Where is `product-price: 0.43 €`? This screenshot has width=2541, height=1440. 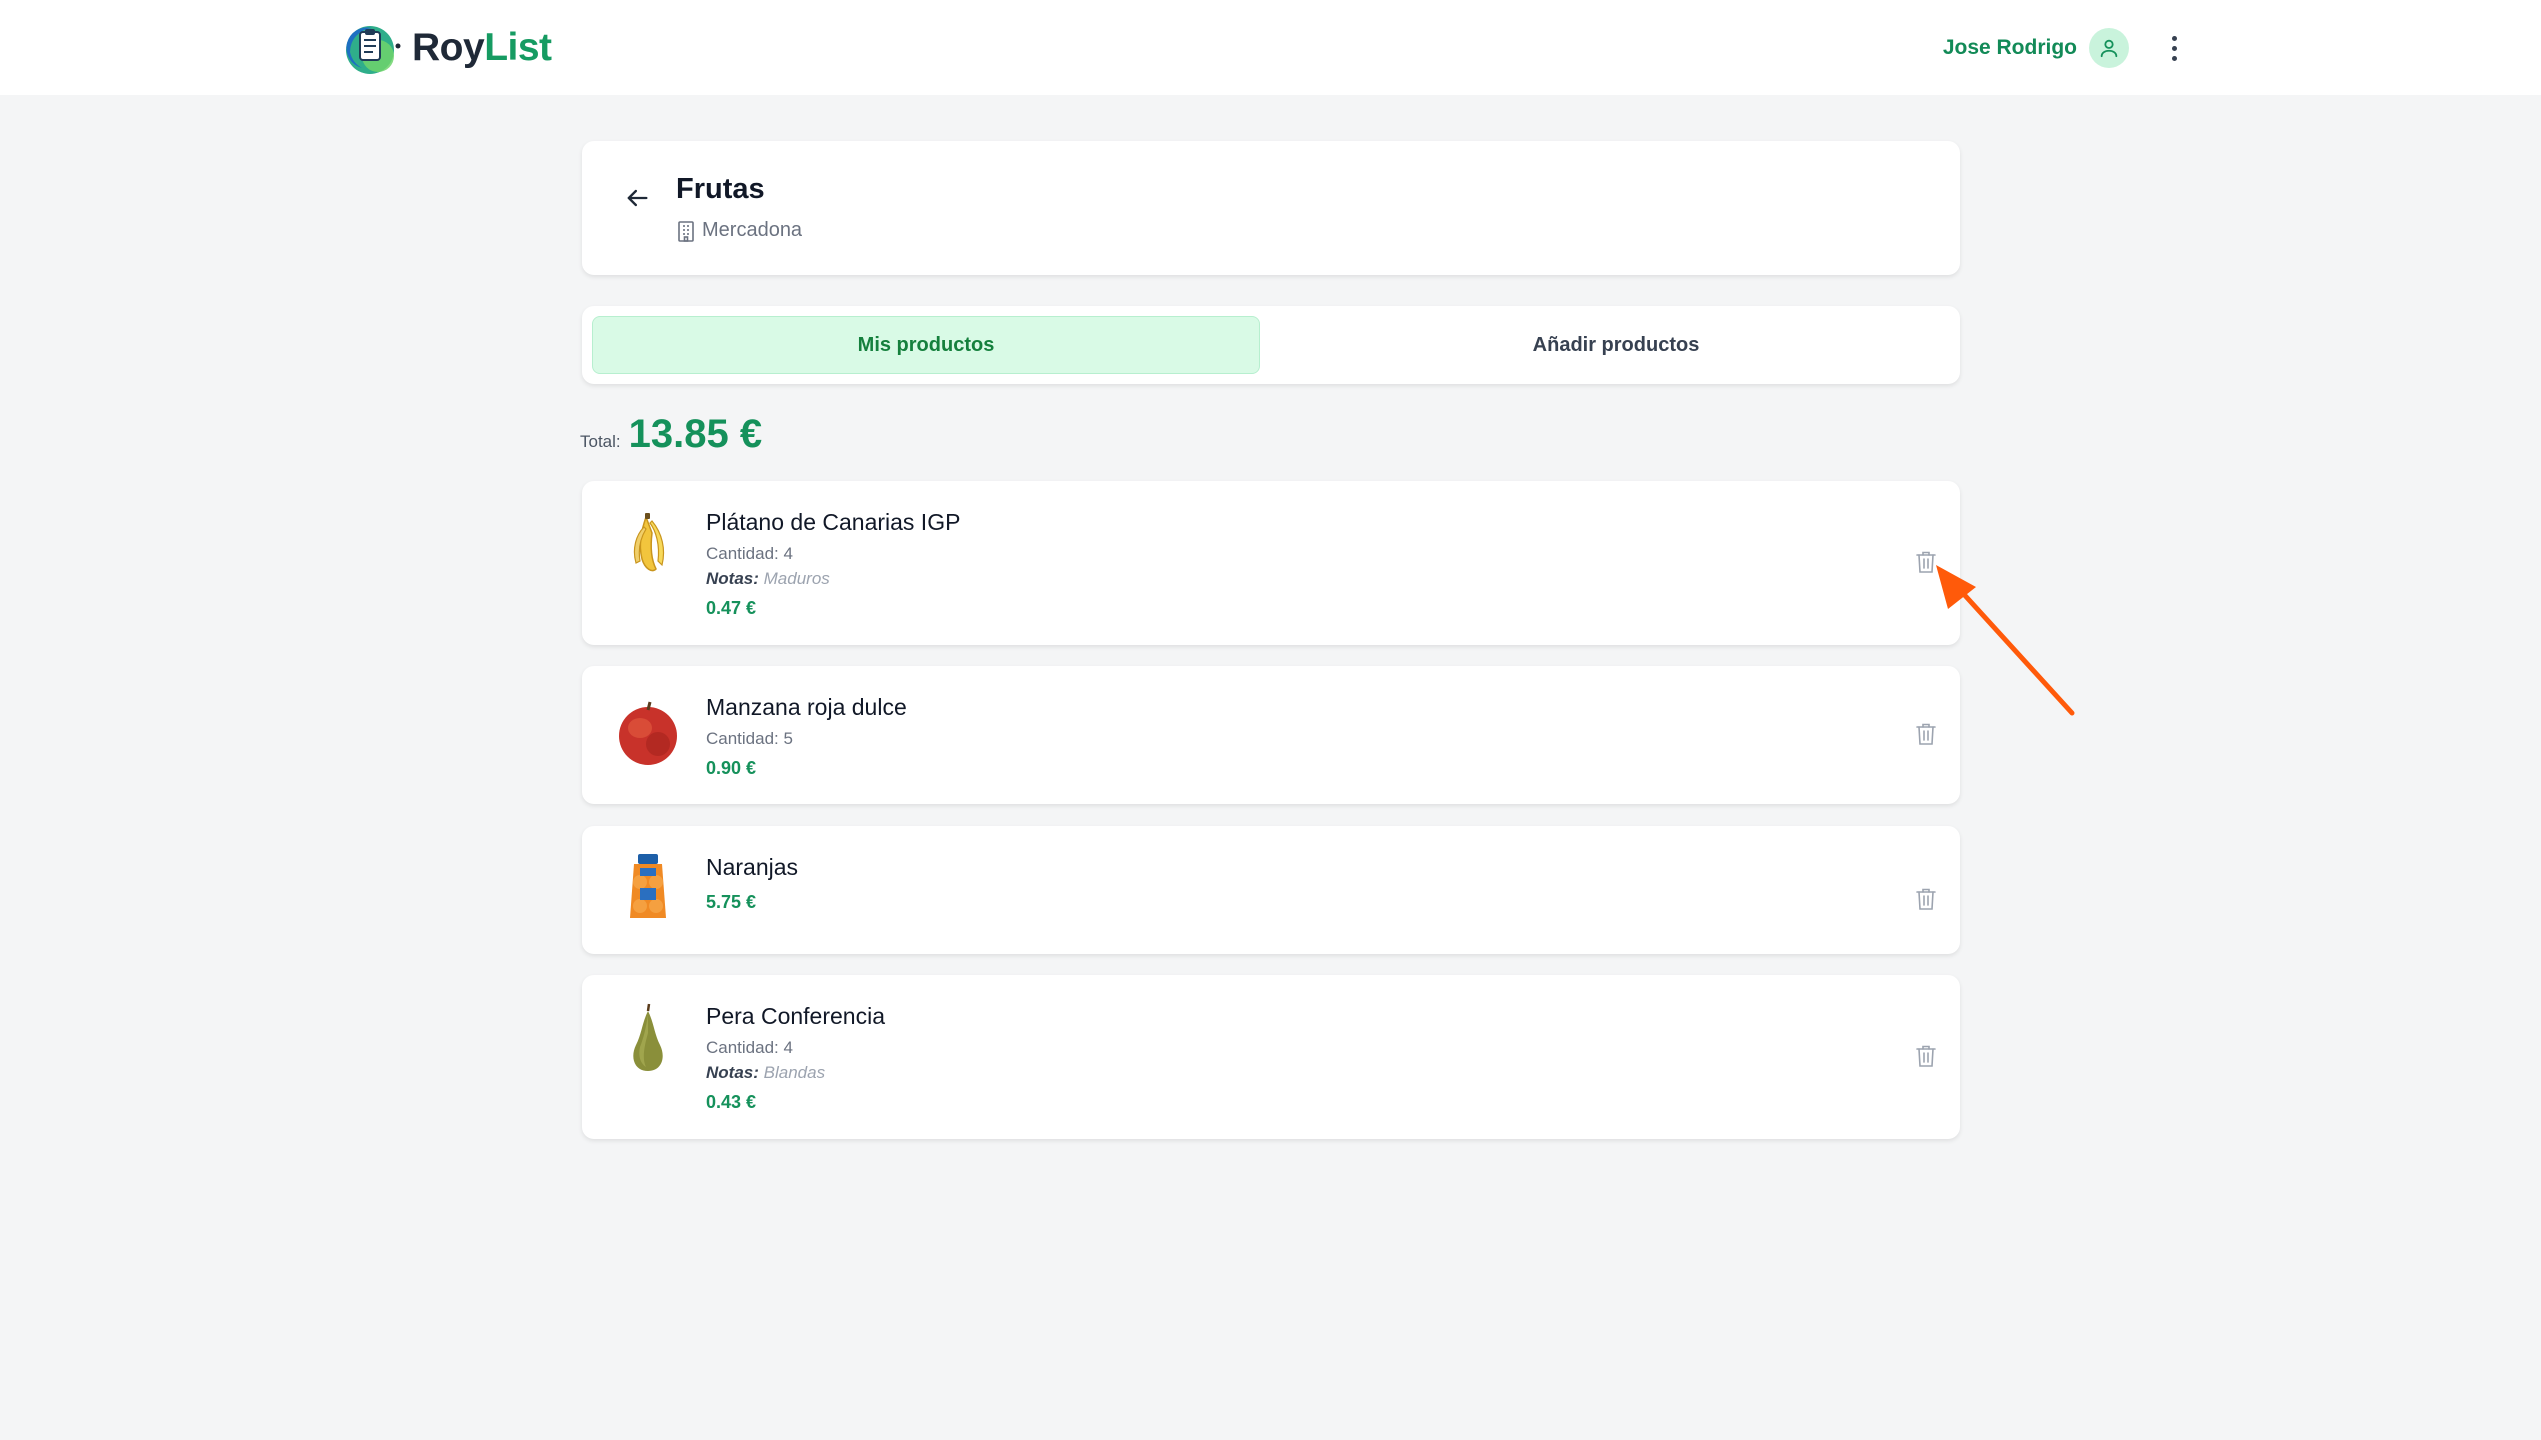 product-price: 0.43 € is located at coordinates (731, 1102).